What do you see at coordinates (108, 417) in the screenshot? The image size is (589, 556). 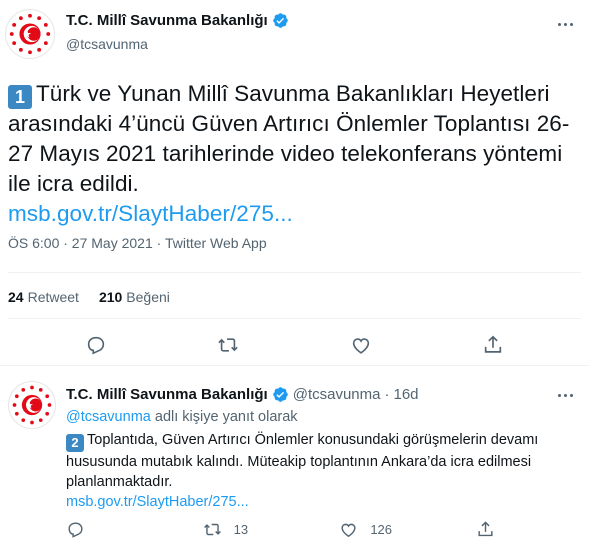 I see `reply-to-link: @tcsavunma` at bounding box center [108, 417].